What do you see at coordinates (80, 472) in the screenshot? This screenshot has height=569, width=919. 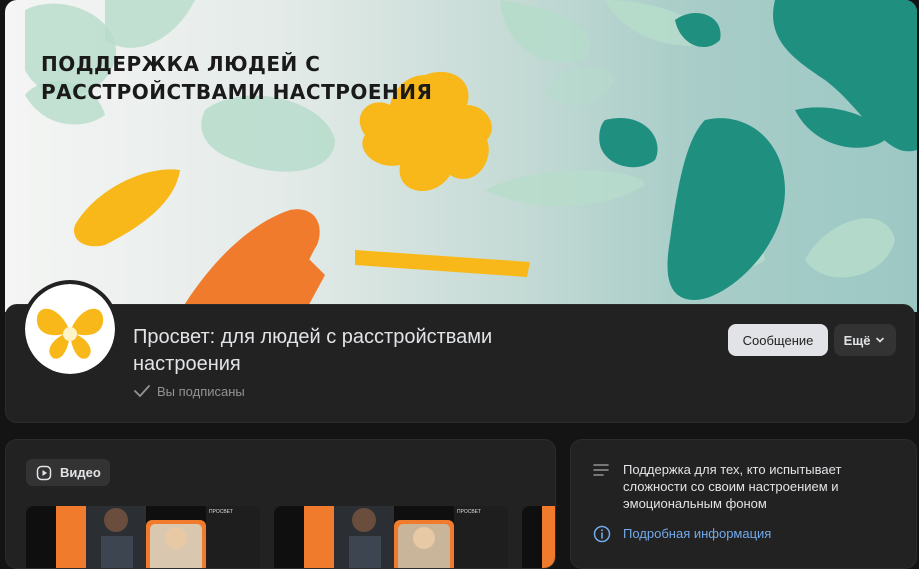 I see `tab-video-label: Видео` at bounding box center [80, 472].